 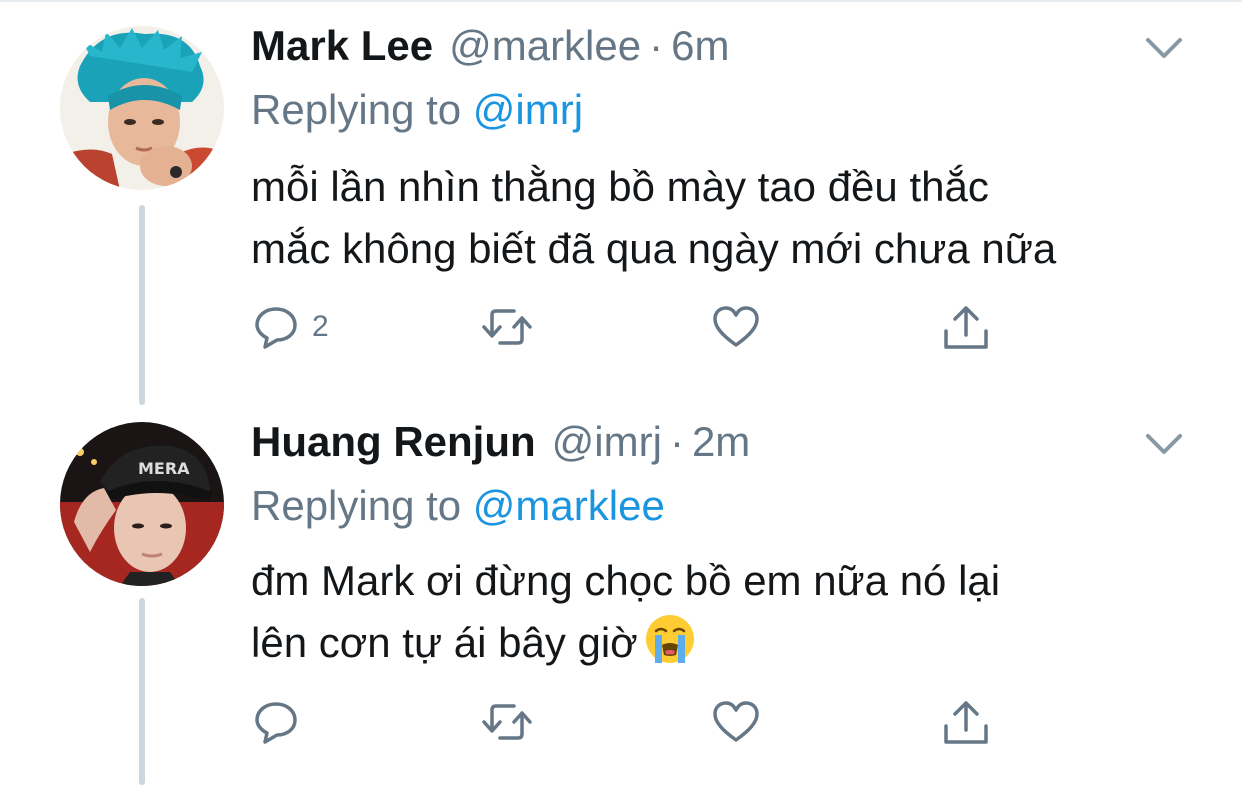 What do you see at coordinates (721, 442) in the screenshot?
I see `timestamp: 2m` at bounding box center [721, 442].